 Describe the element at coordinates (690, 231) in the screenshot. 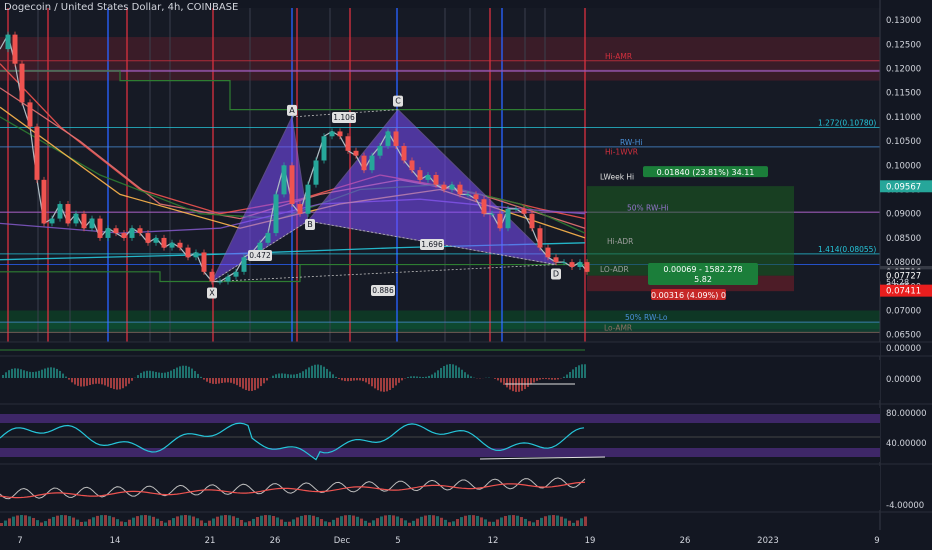

I see `profit-zone` at that location.